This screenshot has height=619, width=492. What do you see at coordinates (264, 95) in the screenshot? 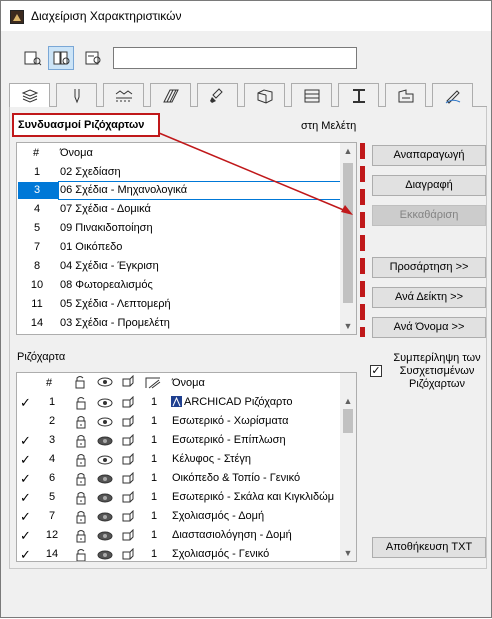
I see `tab-building-materials` at bounding box center [264, 95].